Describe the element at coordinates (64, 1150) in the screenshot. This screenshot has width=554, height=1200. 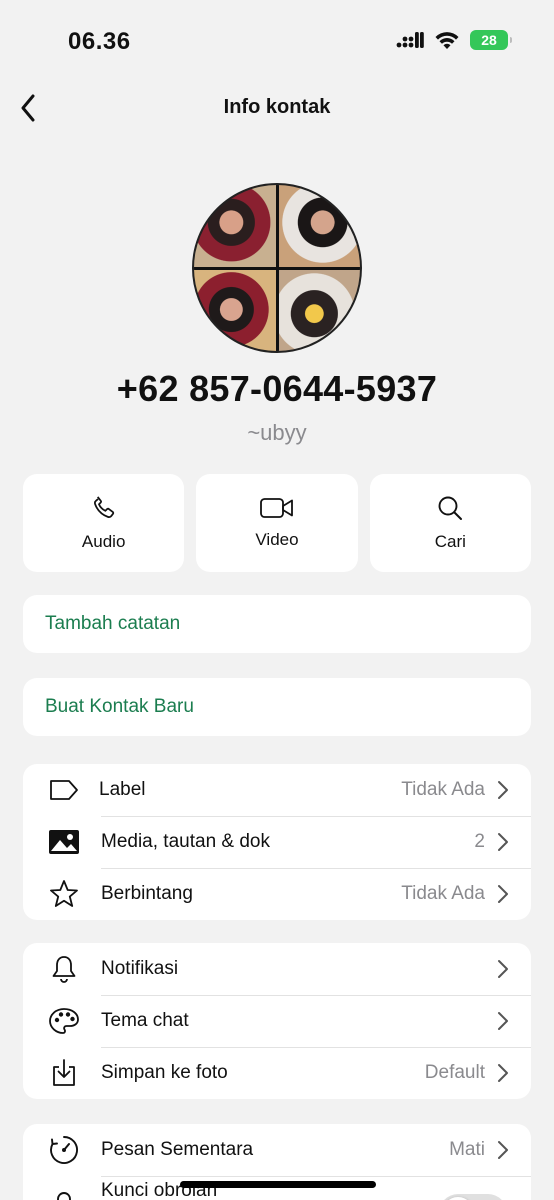
I see `timer-icon` at that location.